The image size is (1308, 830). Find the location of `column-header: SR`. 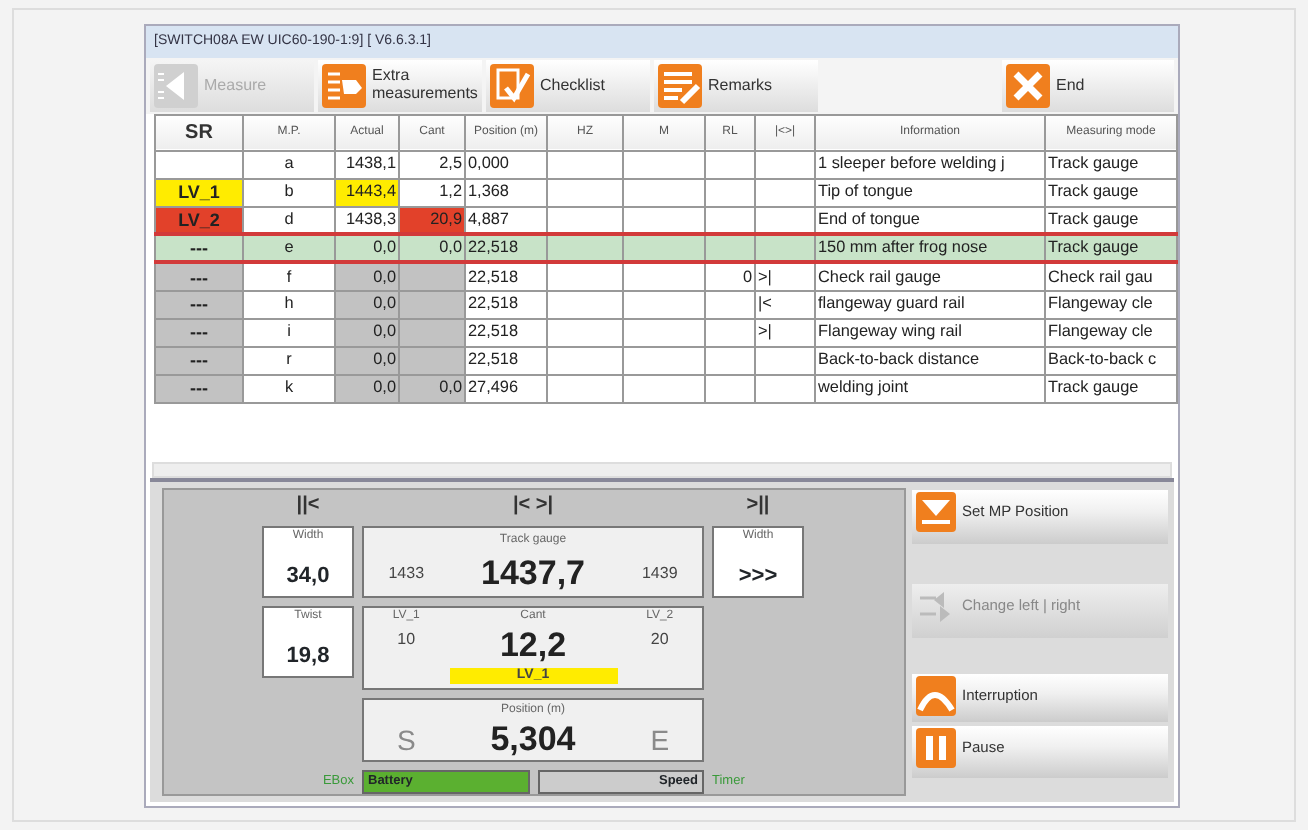

column-header: SR is located at coordinates (199, 132).